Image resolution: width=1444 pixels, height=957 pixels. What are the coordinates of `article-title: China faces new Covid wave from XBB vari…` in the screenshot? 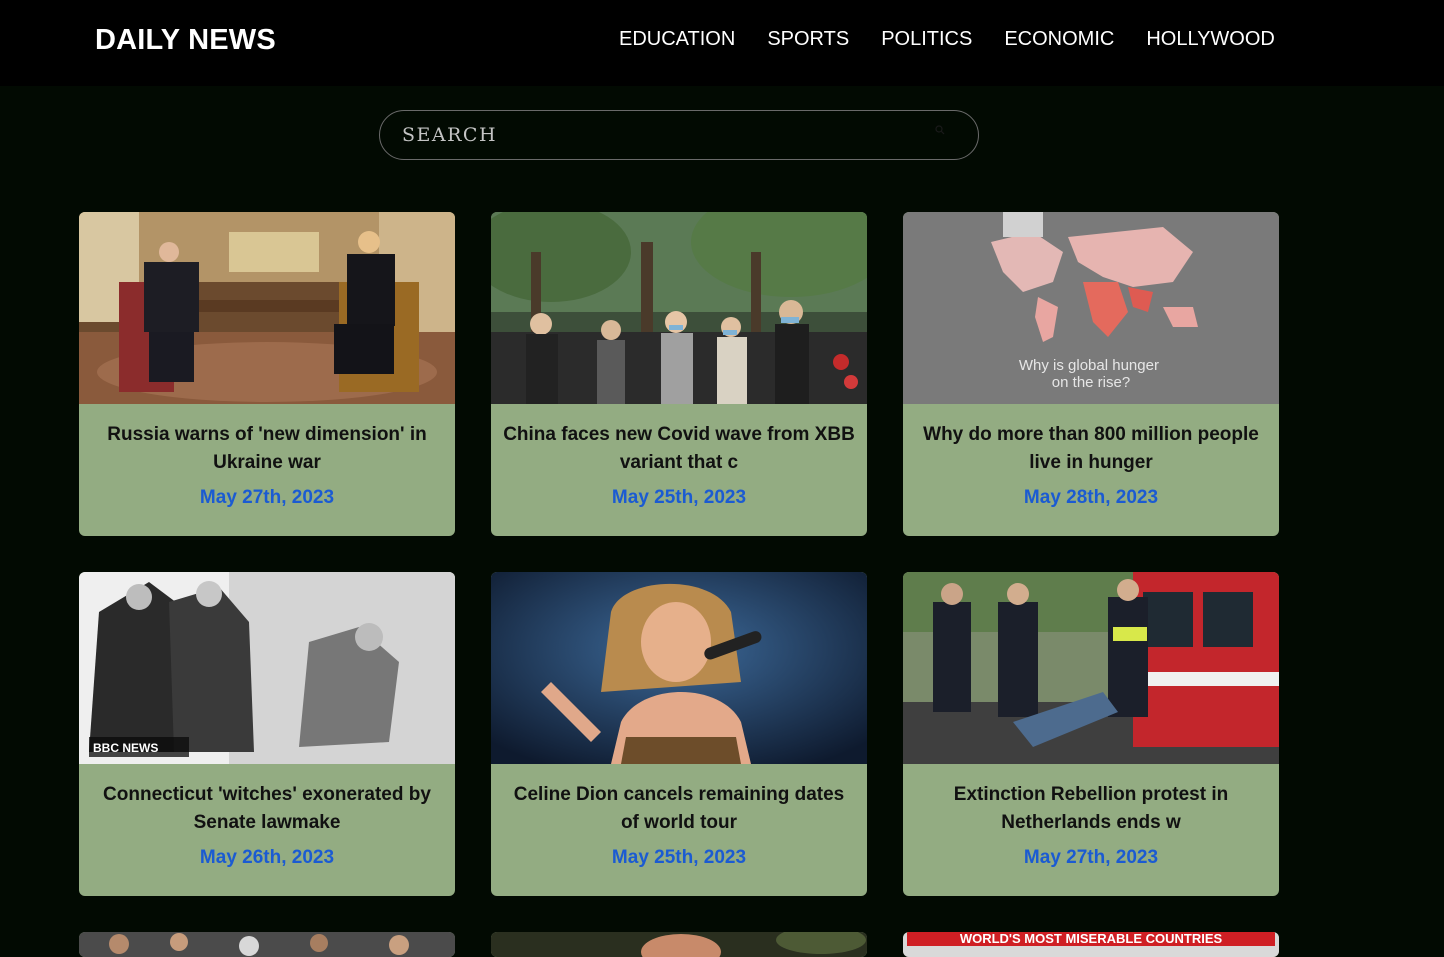 It's located at (679, 448).